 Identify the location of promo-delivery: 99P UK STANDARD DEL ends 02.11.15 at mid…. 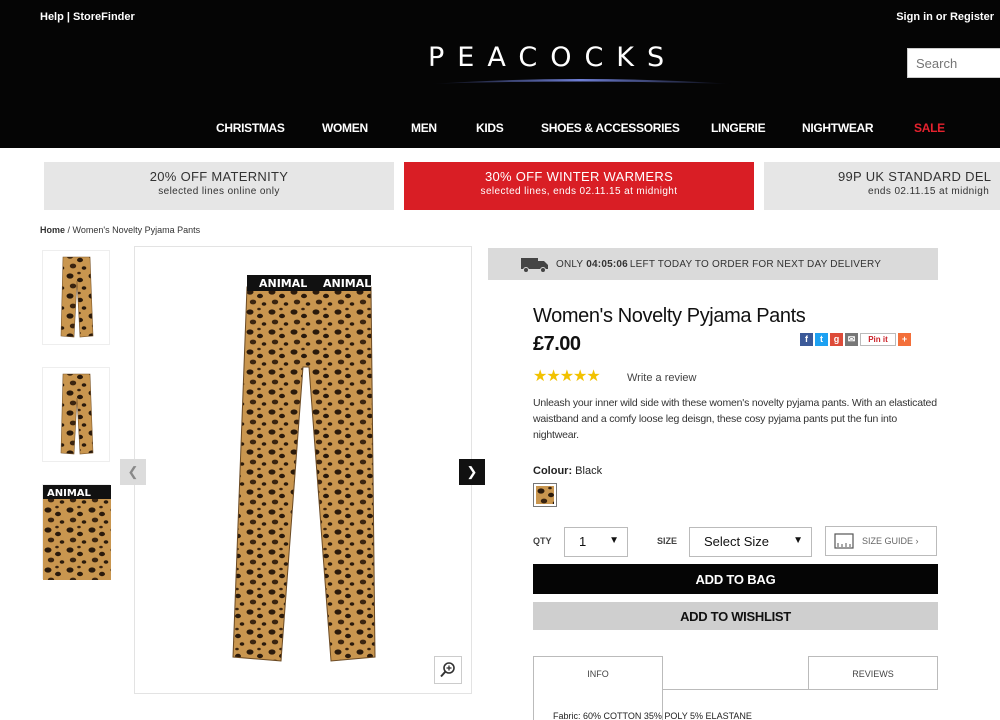
(882, 186).